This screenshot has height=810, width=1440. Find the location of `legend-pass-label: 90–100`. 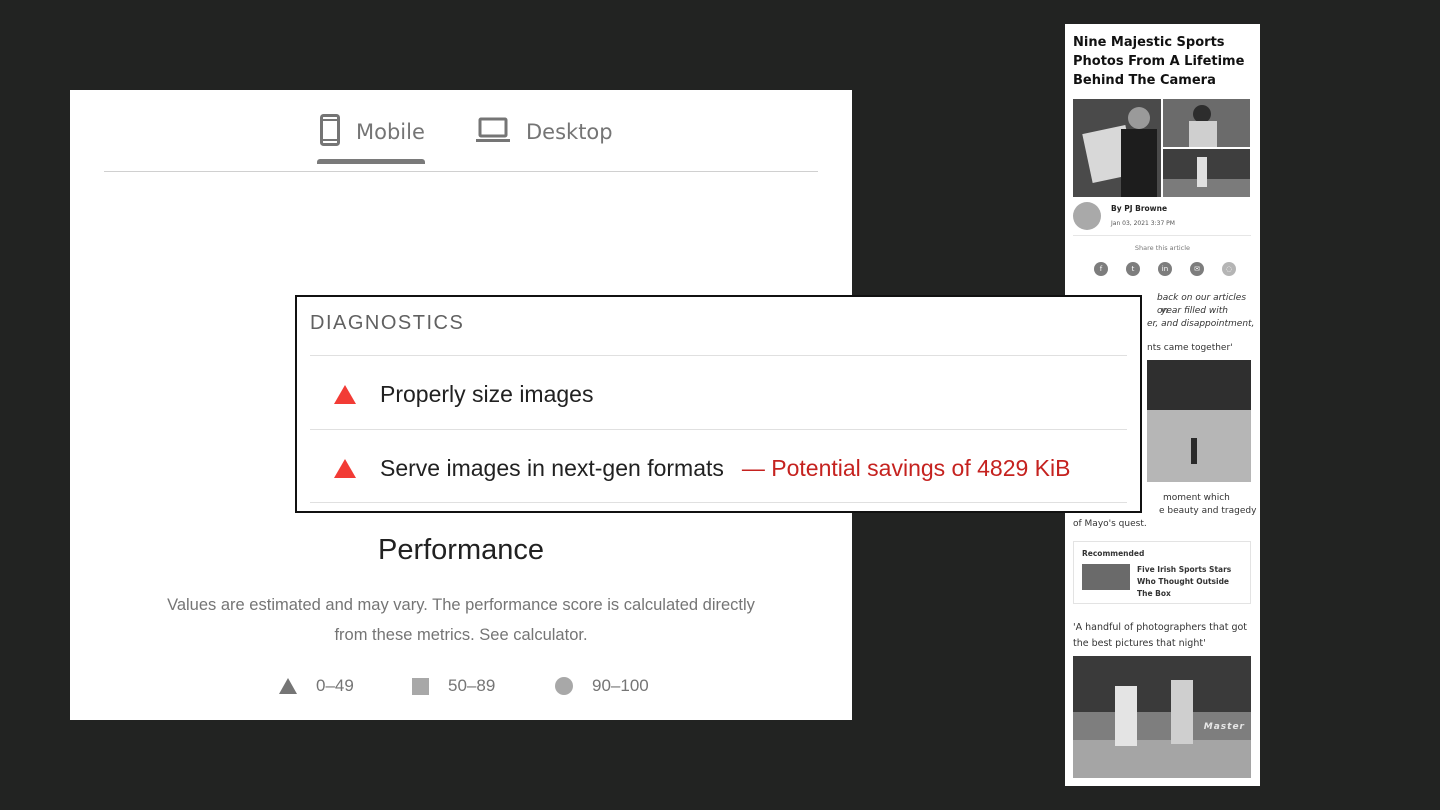

legend-pass-label: 90–100 is located at coordinates (620, 685).